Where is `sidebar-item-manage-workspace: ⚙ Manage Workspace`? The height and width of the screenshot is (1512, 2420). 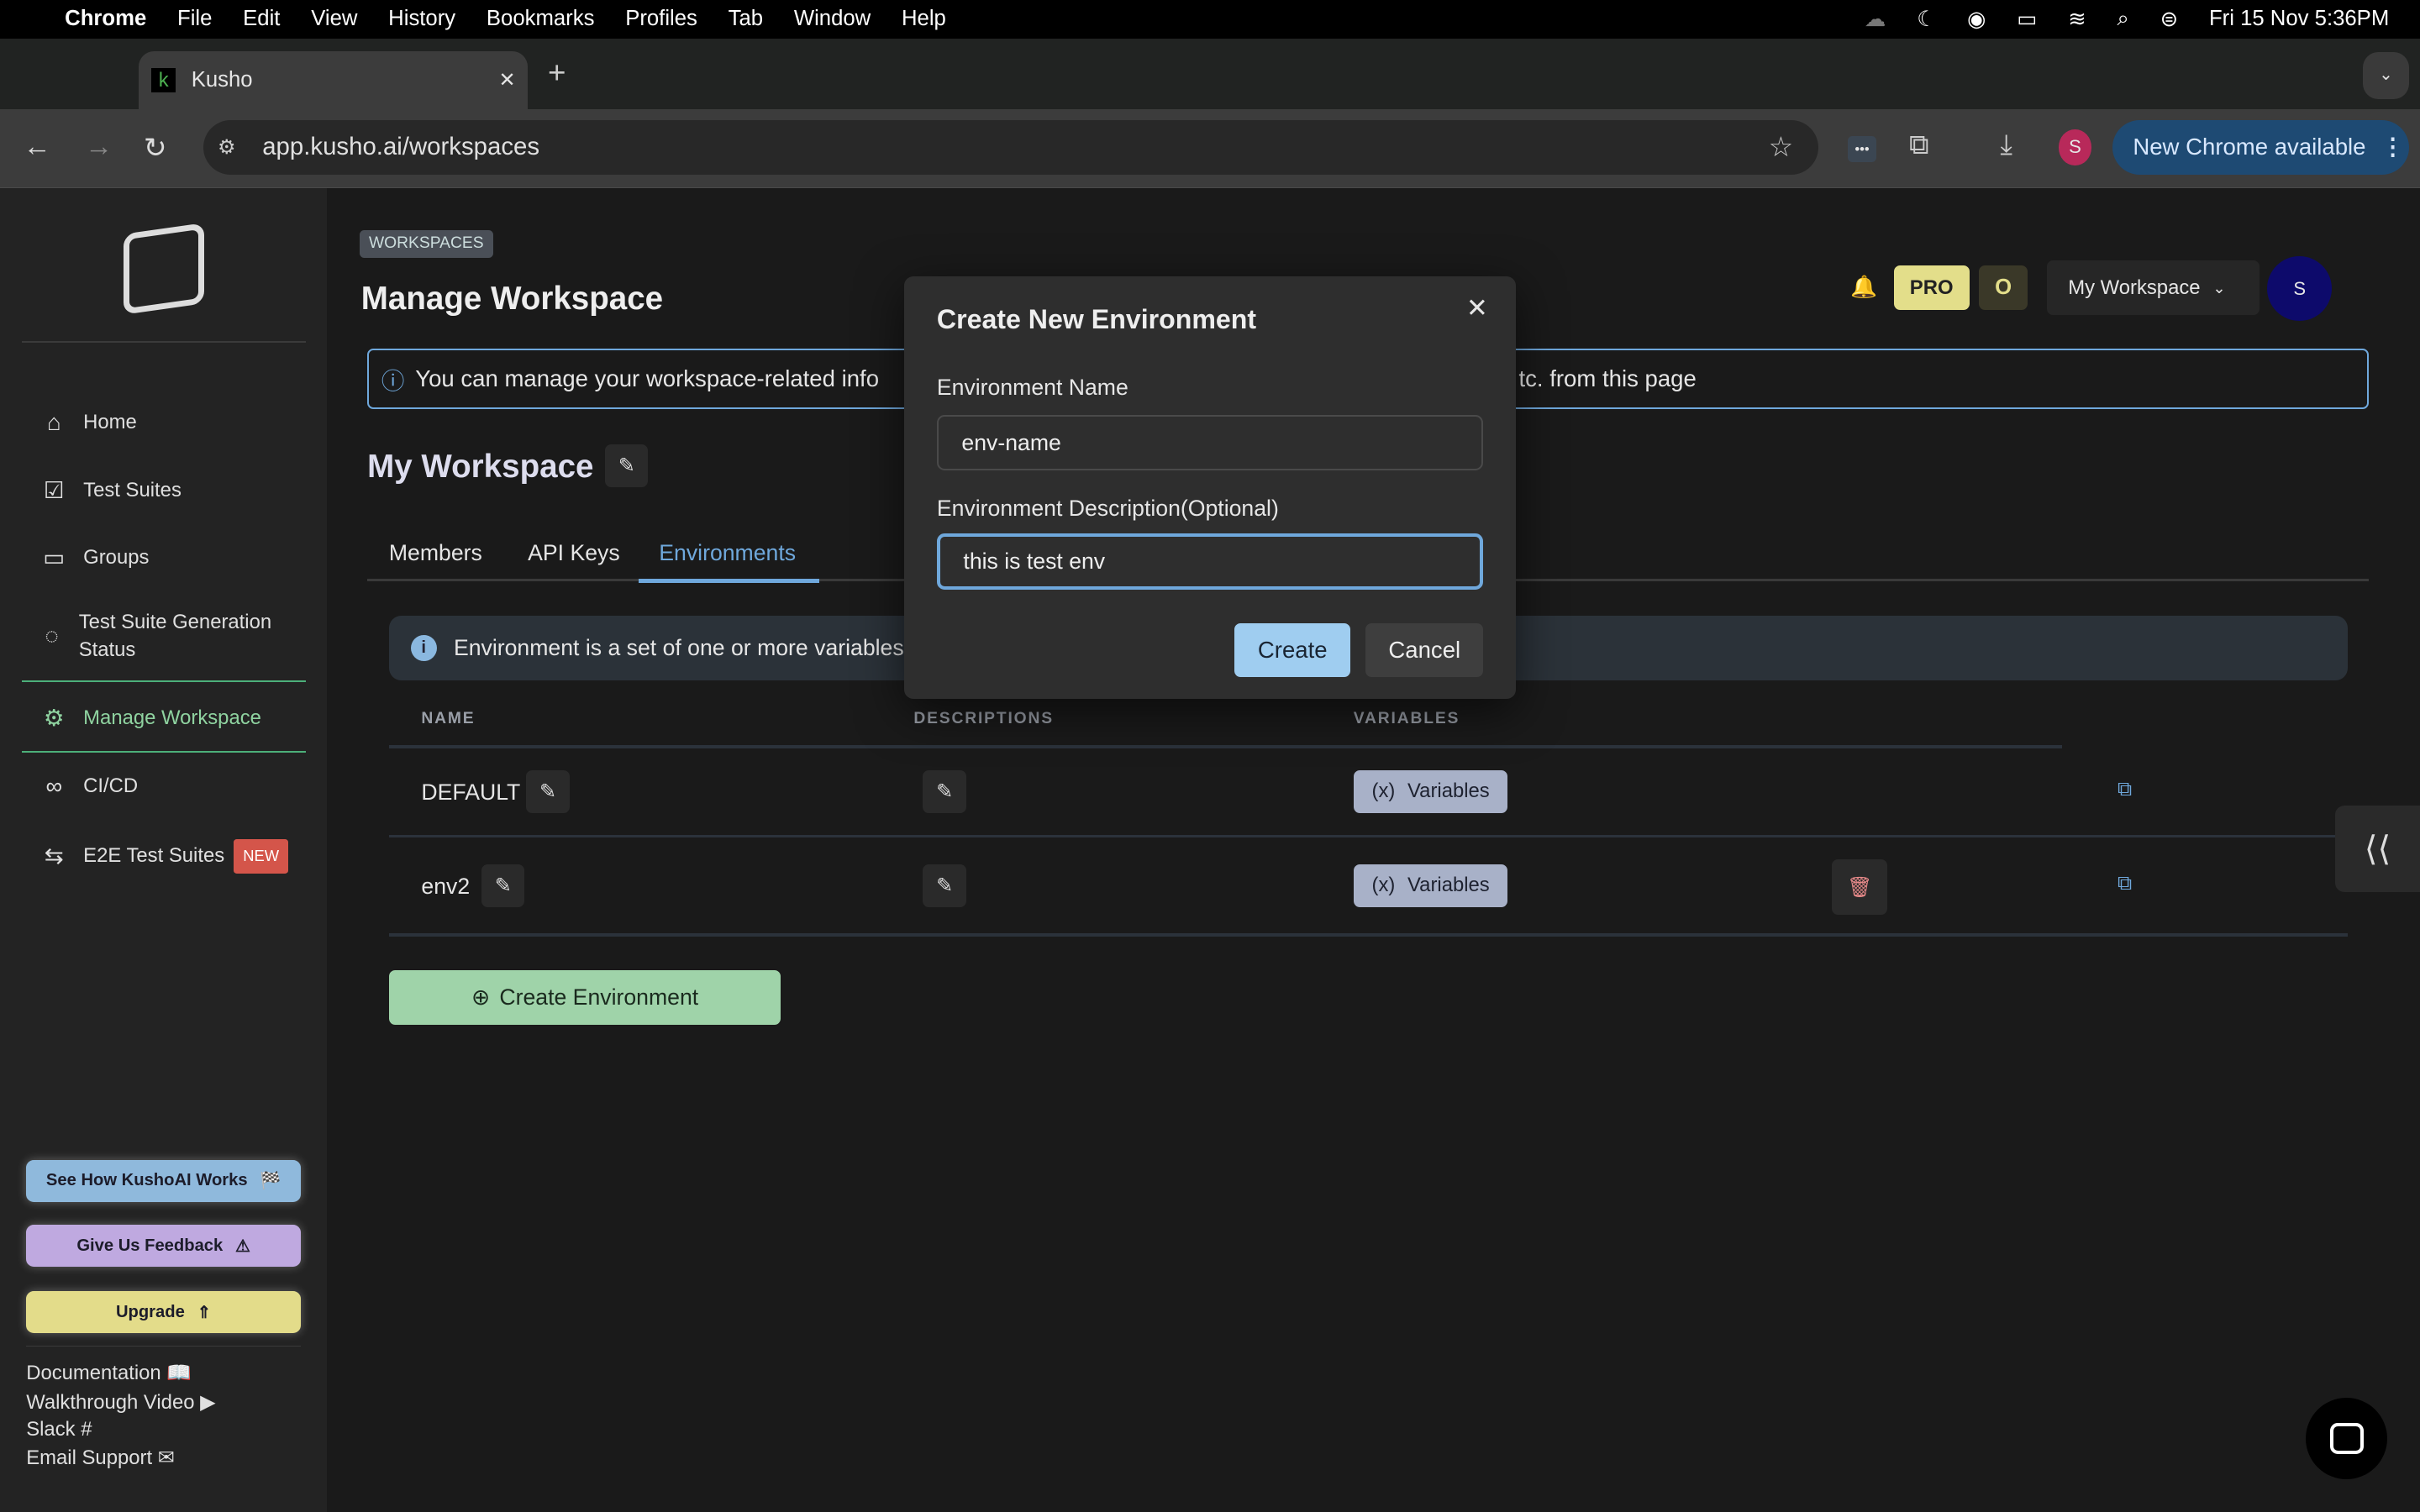 sidebar-item-manage-workspace: ⚙ Manage Workspace is located at coordinates (149, 718).